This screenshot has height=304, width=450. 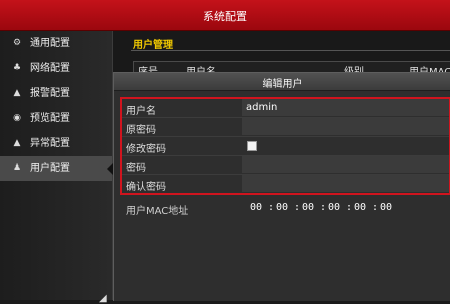 What do you see at coordinates (346, 164) in the screenshot?
I see `password-input` at bounding box center [346, 164].